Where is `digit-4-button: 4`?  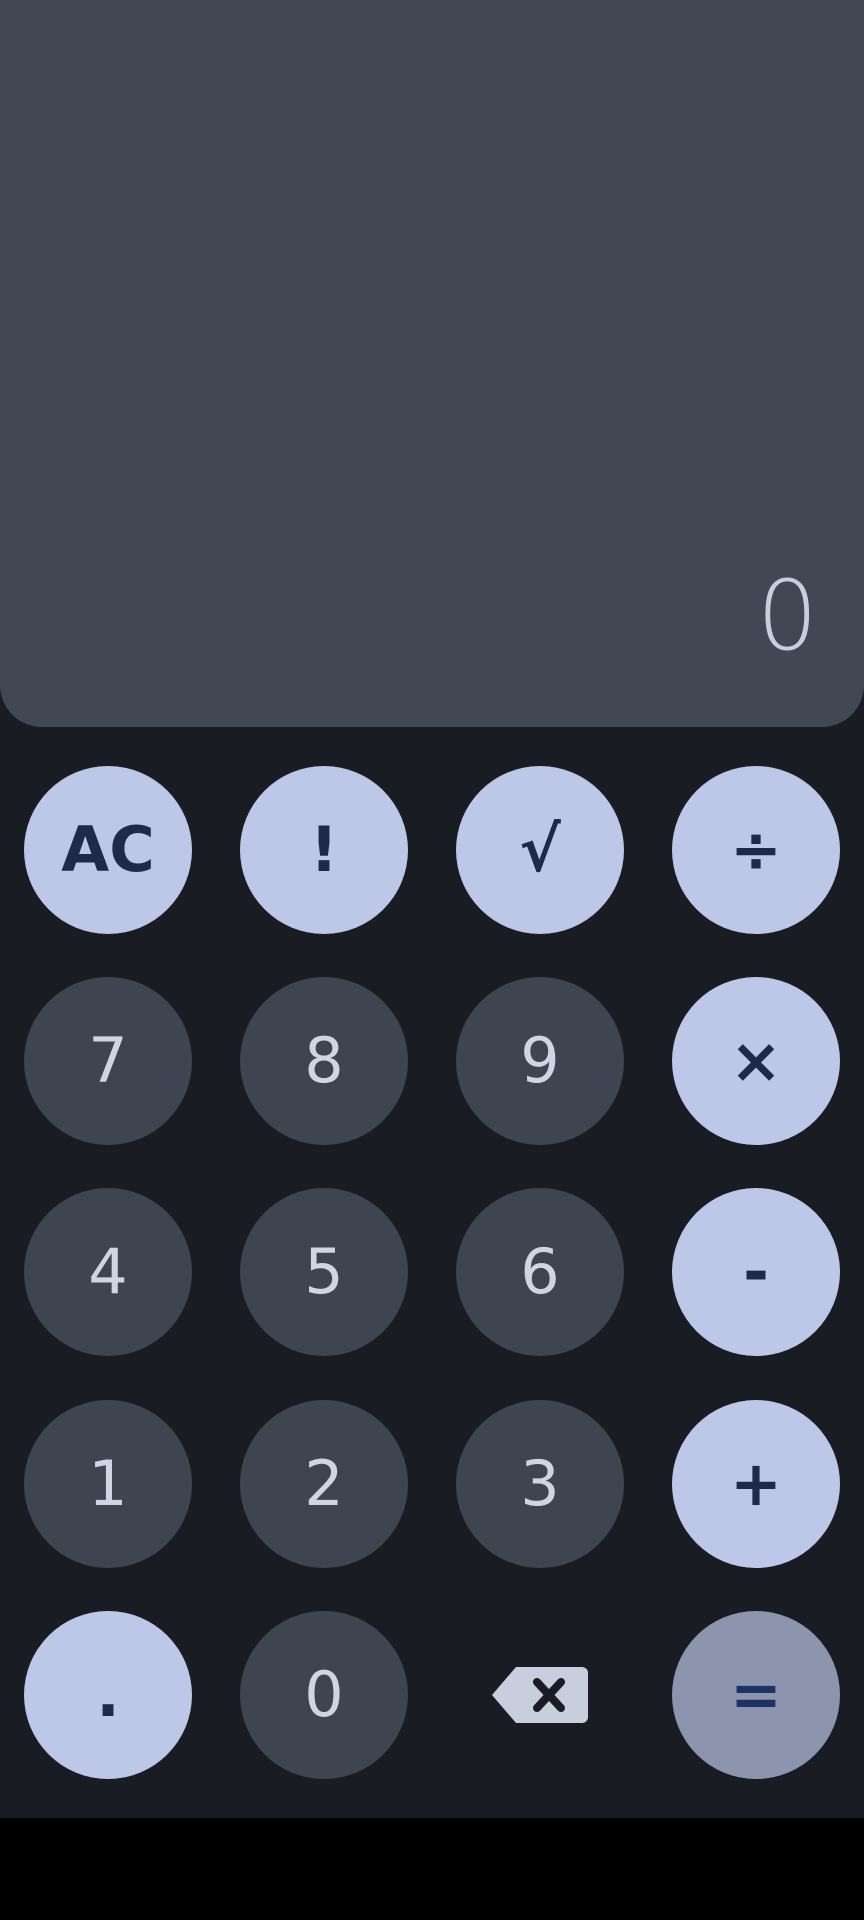 digit-4-button: 4 is located at coordinates (108, 1272).